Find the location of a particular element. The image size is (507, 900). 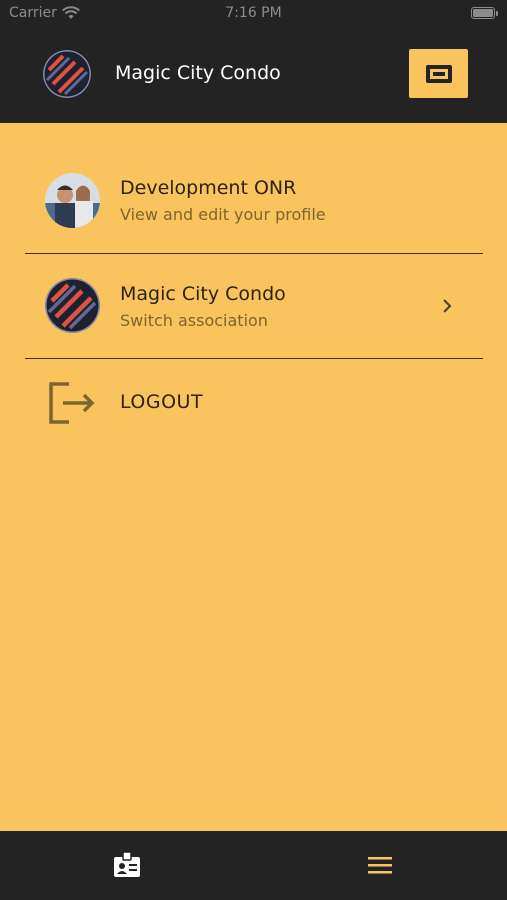

header-title: Magic City Condo is located at coordinates (198, 73).